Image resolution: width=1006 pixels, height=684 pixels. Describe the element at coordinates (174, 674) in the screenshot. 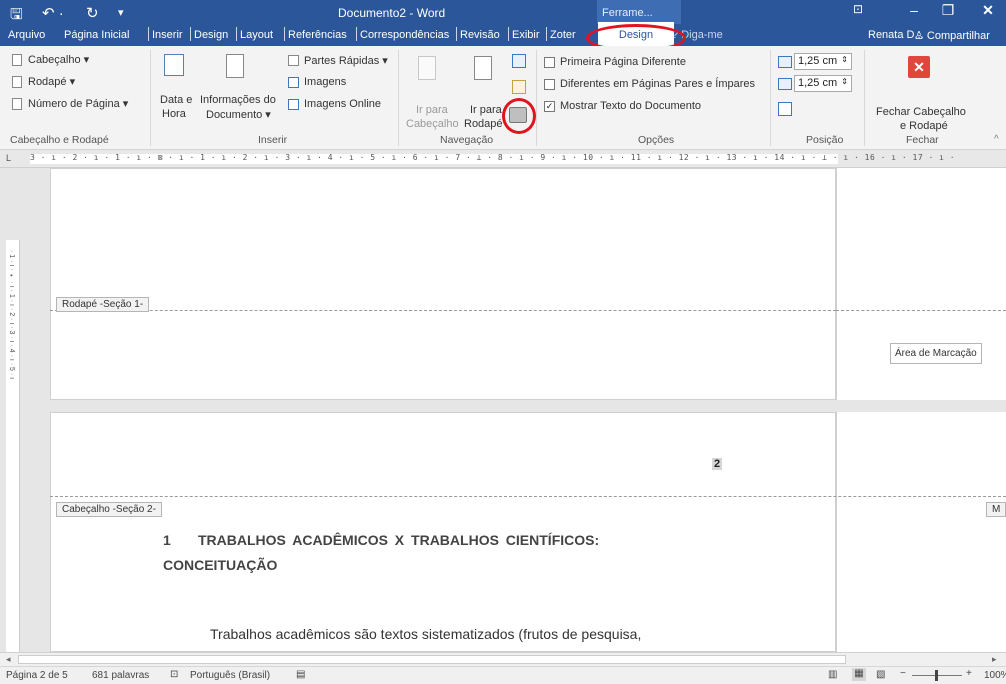

I see `proofing-icon: ⊡` at that location.